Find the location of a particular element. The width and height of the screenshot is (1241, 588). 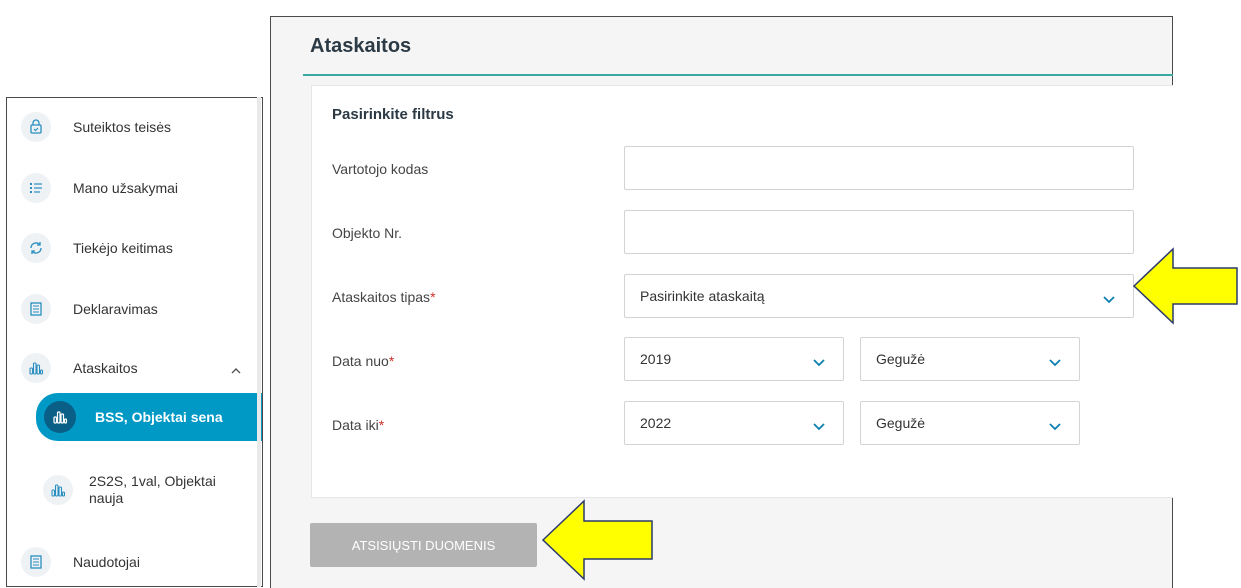

sidebar-item-suteiktos-teises: Suteiktos teisės is located at coordinates (134, 127).